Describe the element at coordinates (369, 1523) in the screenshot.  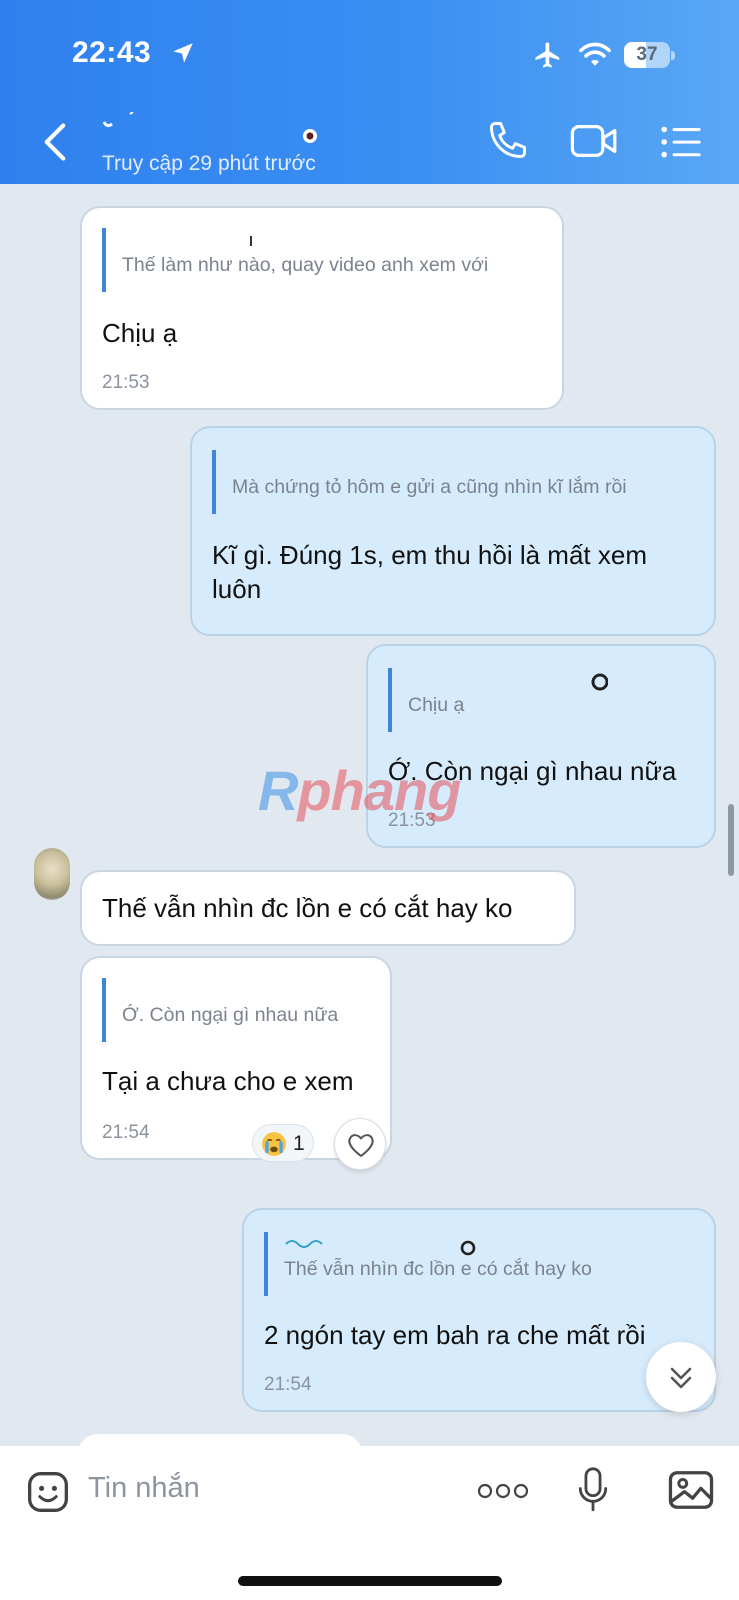
I see `message-input-bar: Tin nhắn` at that location.